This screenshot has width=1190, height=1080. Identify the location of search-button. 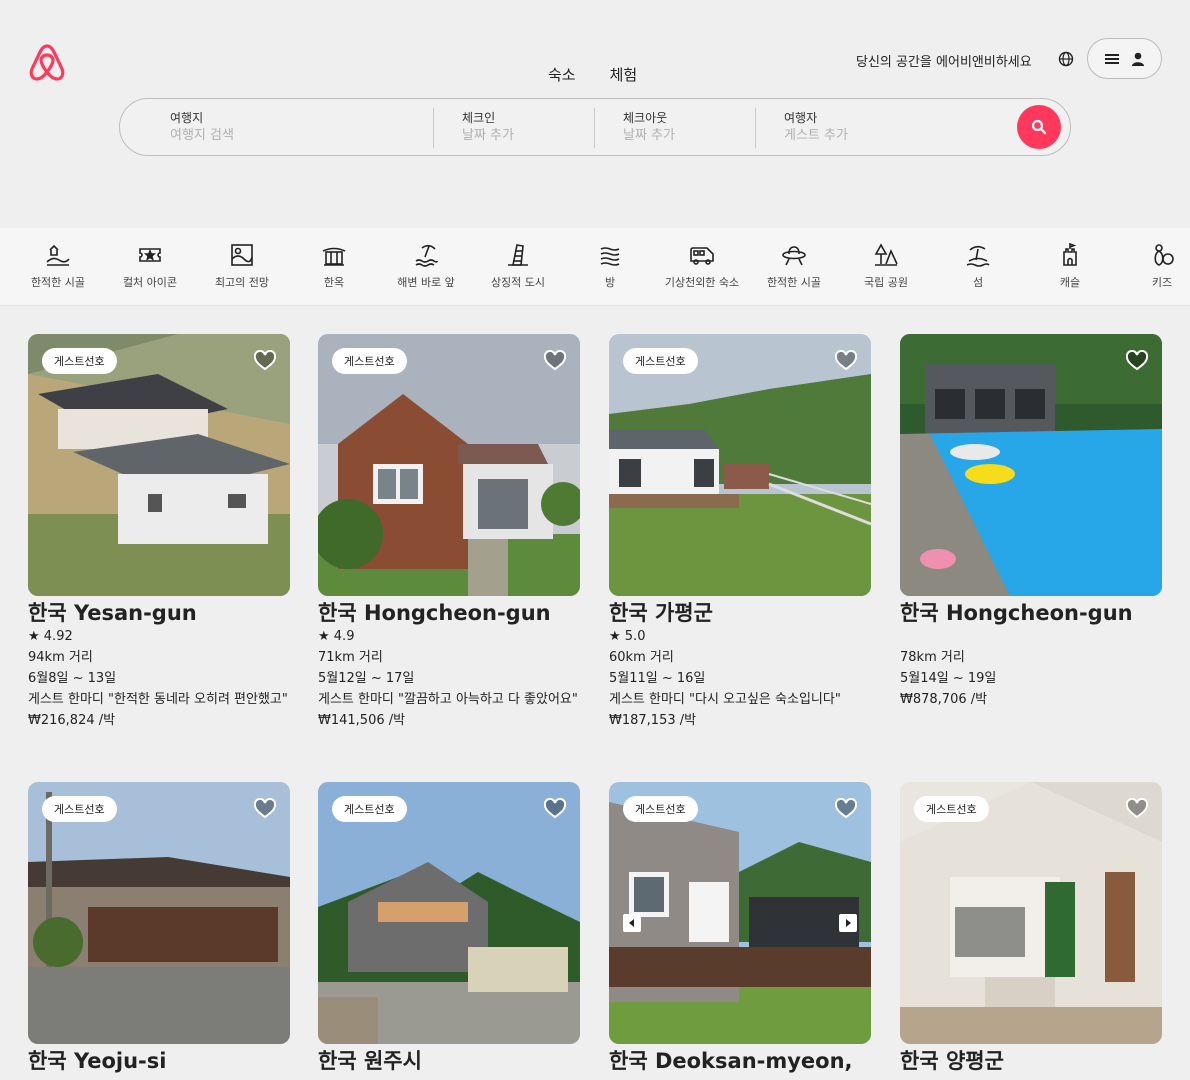
(1039, 127).